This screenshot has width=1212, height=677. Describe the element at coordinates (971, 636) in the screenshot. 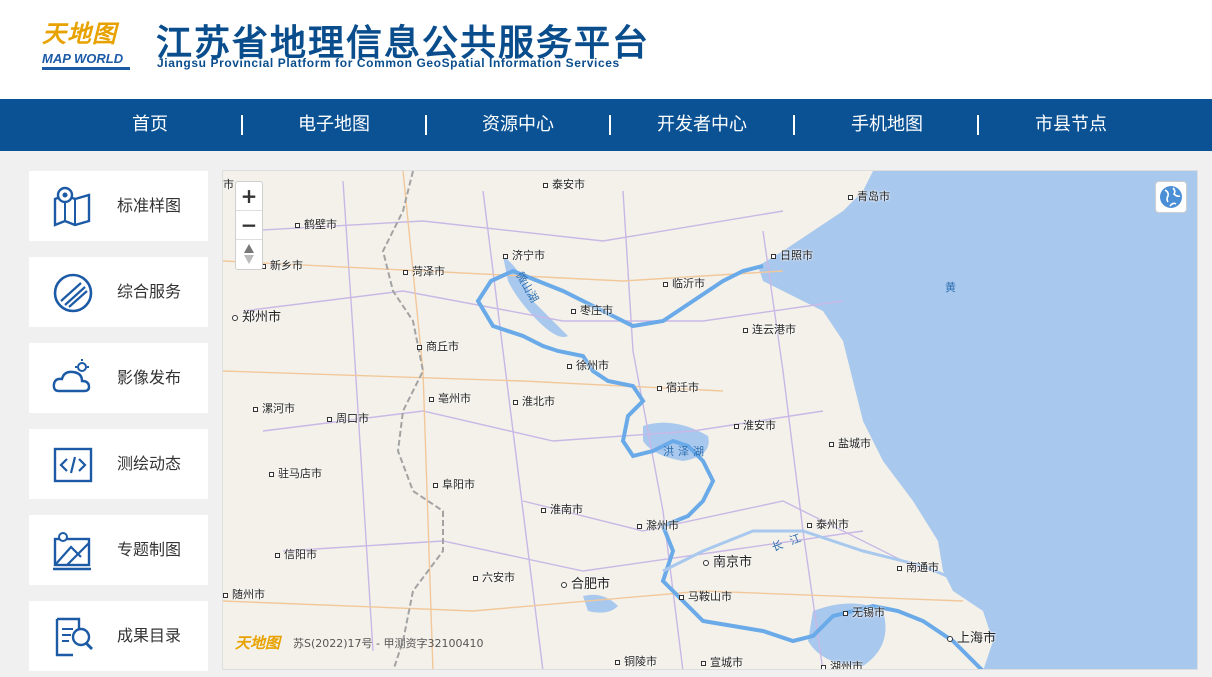

I see `city-label: 上海市` at that location.